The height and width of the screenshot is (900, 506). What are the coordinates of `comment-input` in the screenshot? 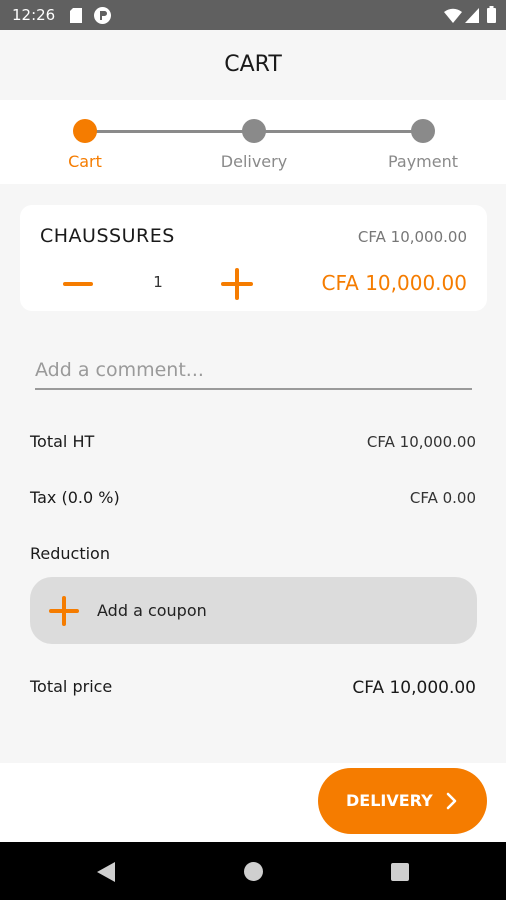 It's located at (253, 371).